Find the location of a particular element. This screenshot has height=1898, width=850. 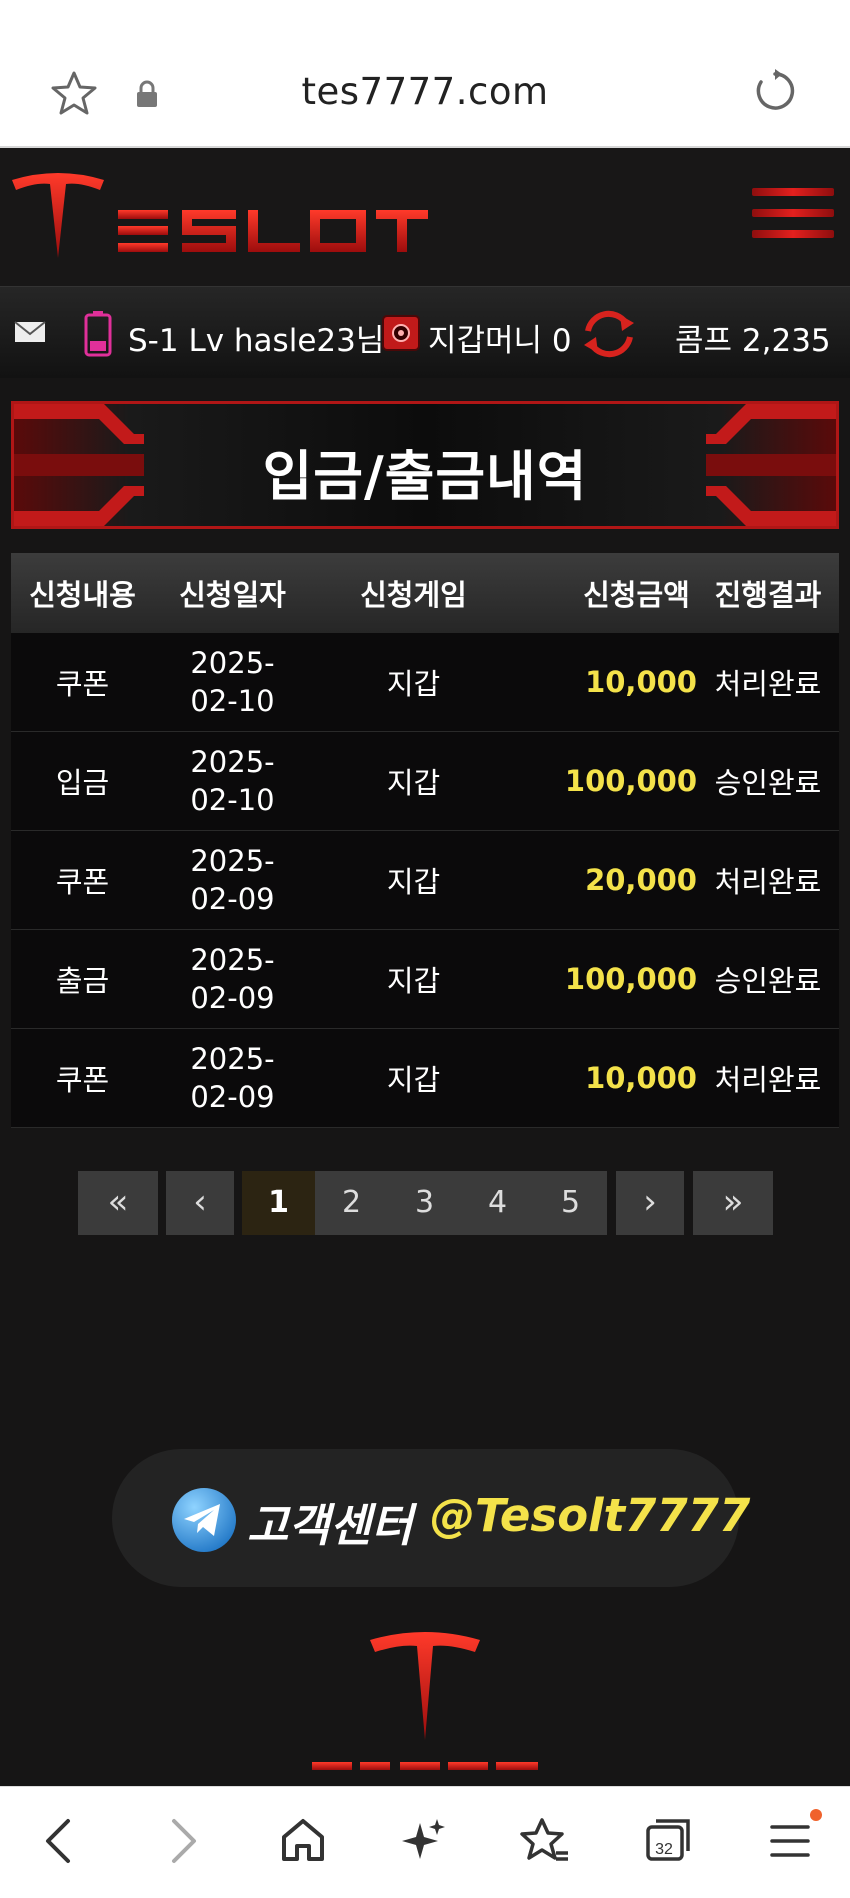

page-3-button: 3 is located at coordinates (424, 1203).